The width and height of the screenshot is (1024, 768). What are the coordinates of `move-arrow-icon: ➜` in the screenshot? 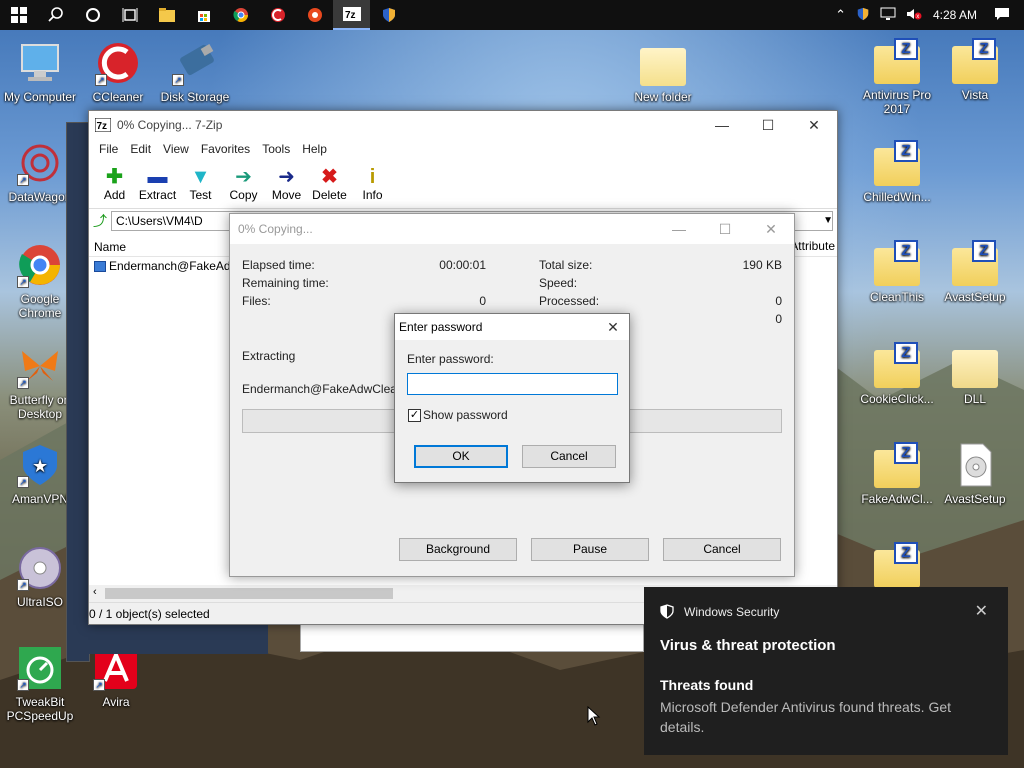 It's located at (286, 177).